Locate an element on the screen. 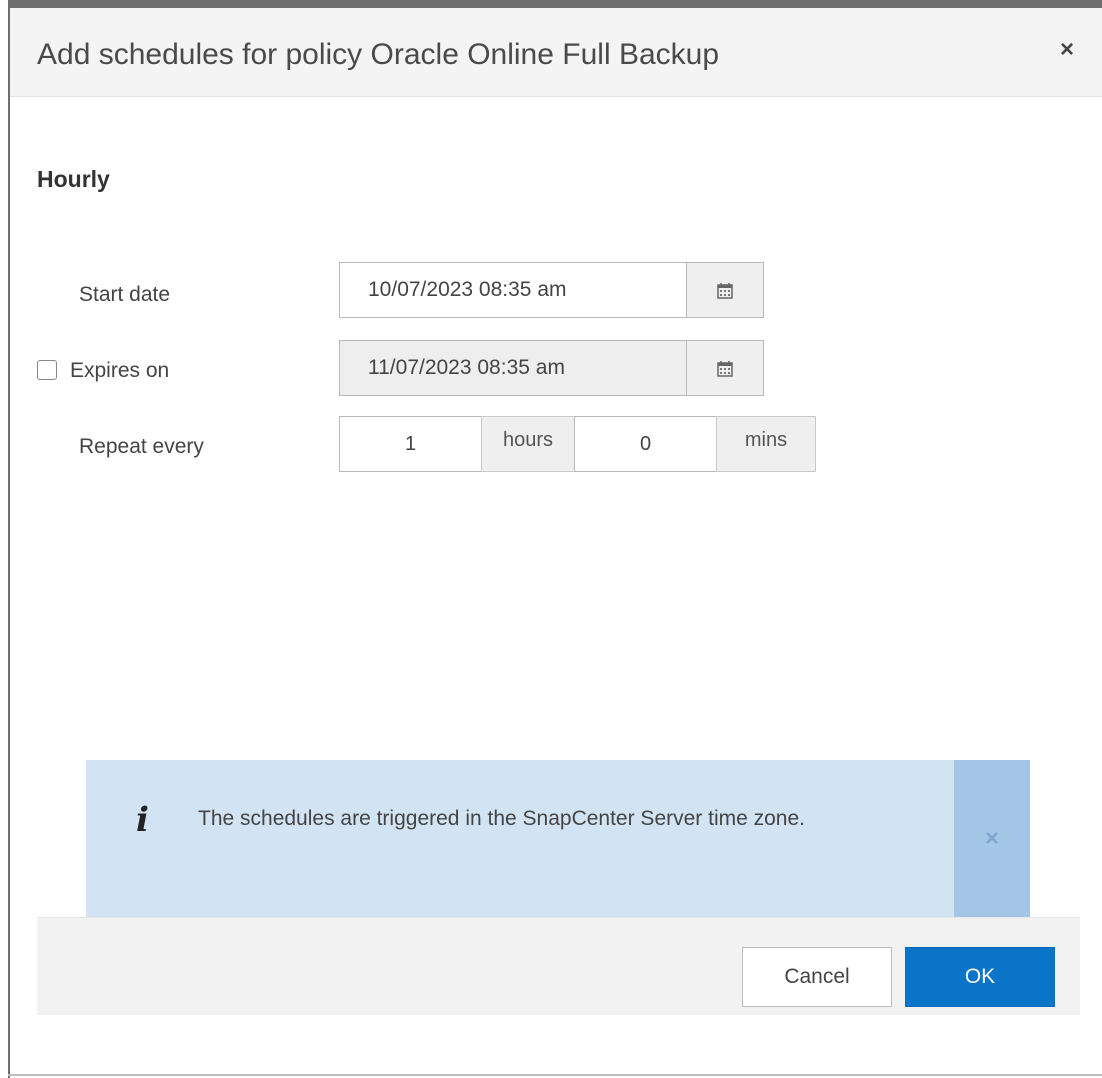 Image resolution: width=1102 pixels, height=1078 pixels. dismiss-info-button: × is located at coordinates (992, 838).